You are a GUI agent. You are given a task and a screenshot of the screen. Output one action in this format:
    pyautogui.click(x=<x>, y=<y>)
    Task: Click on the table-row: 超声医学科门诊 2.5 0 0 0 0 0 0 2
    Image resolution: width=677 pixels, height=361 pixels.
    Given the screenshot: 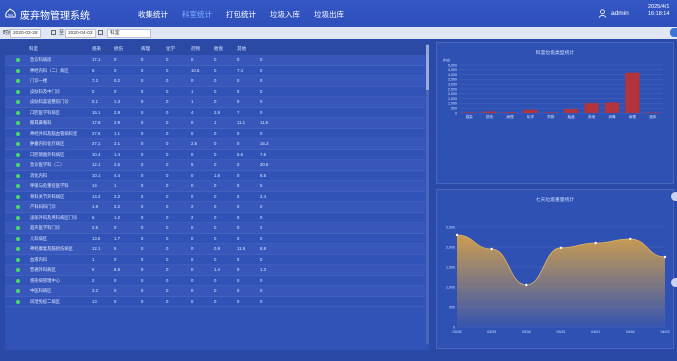 What is the action you would take?
    pyautogui.click(x=215, y=228)
    